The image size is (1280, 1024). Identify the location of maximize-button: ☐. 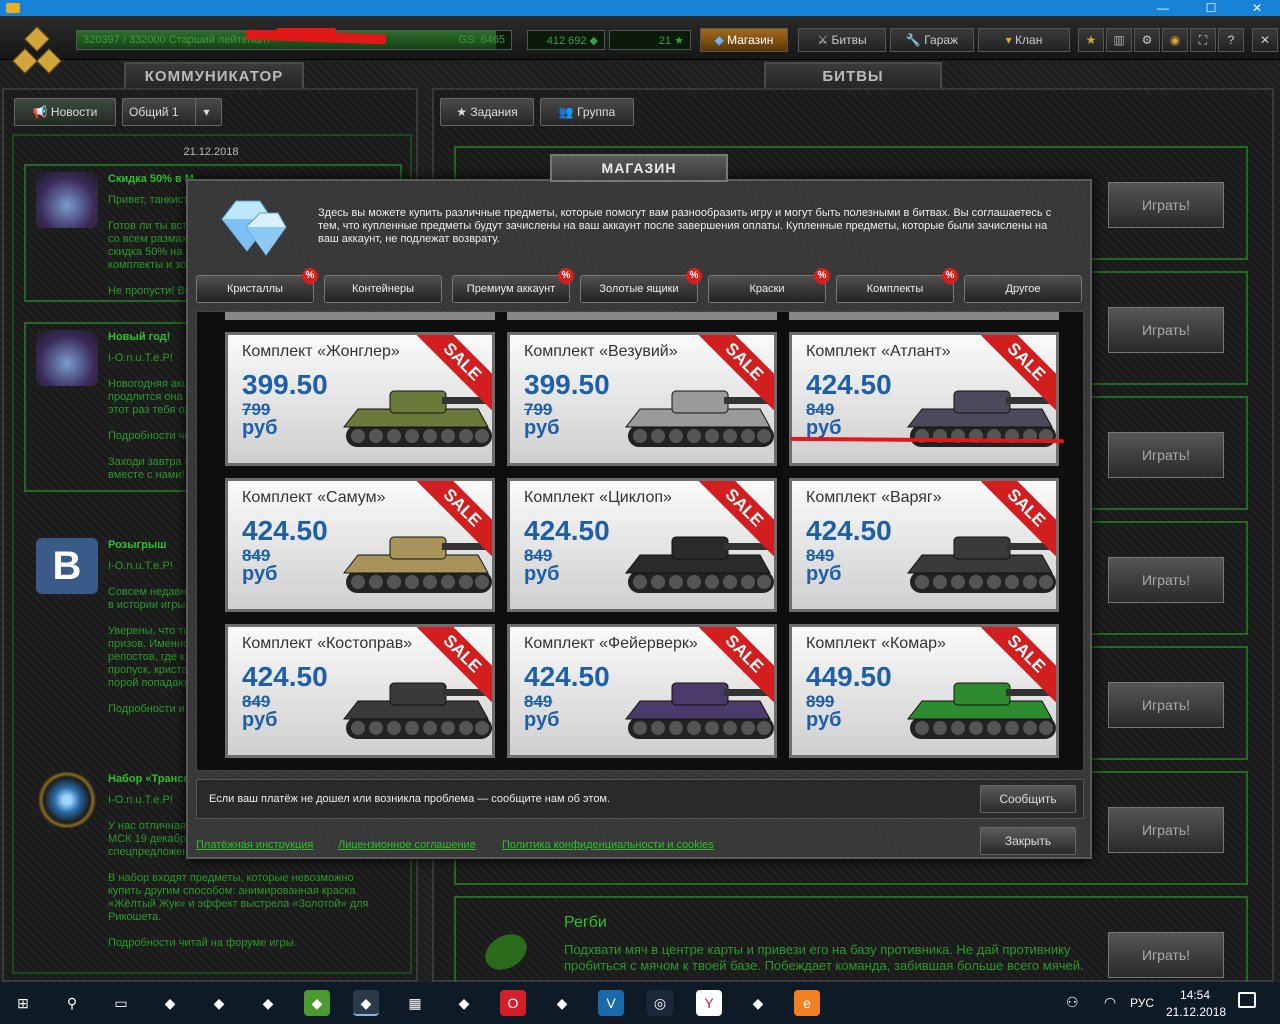
(1211, 8).